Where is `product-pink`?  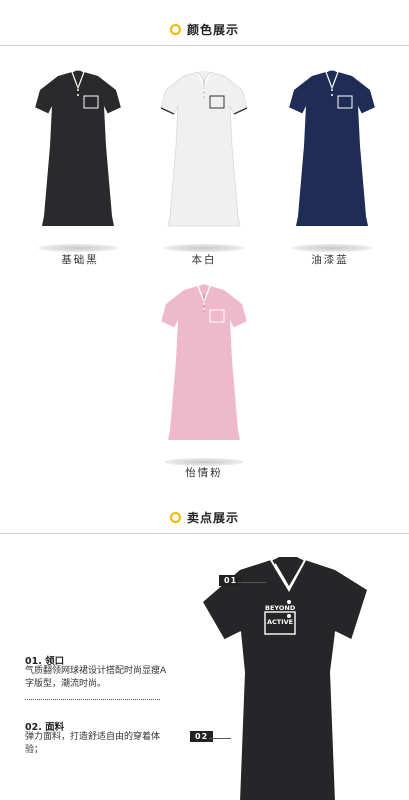 product-pink is located at coordinates (204, 375).